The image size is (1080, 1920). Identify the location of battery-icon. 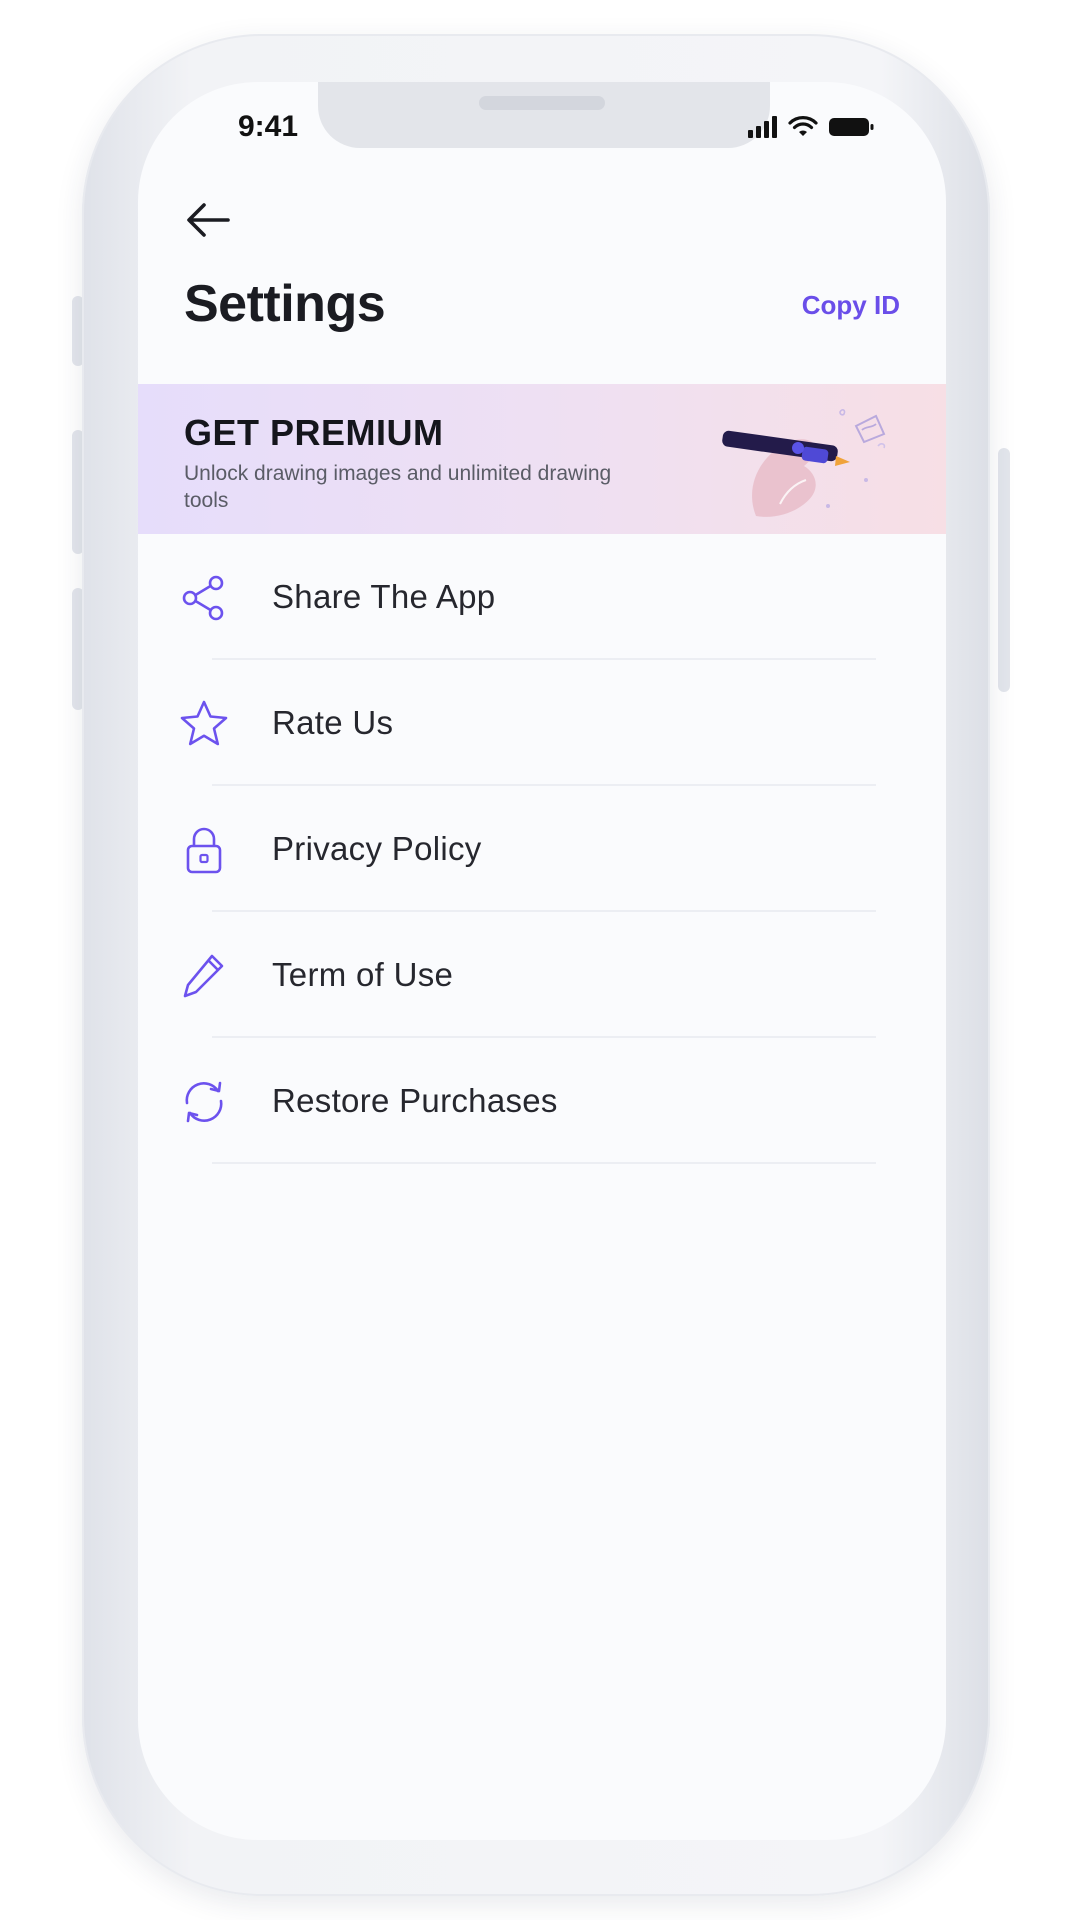
(851, 127).